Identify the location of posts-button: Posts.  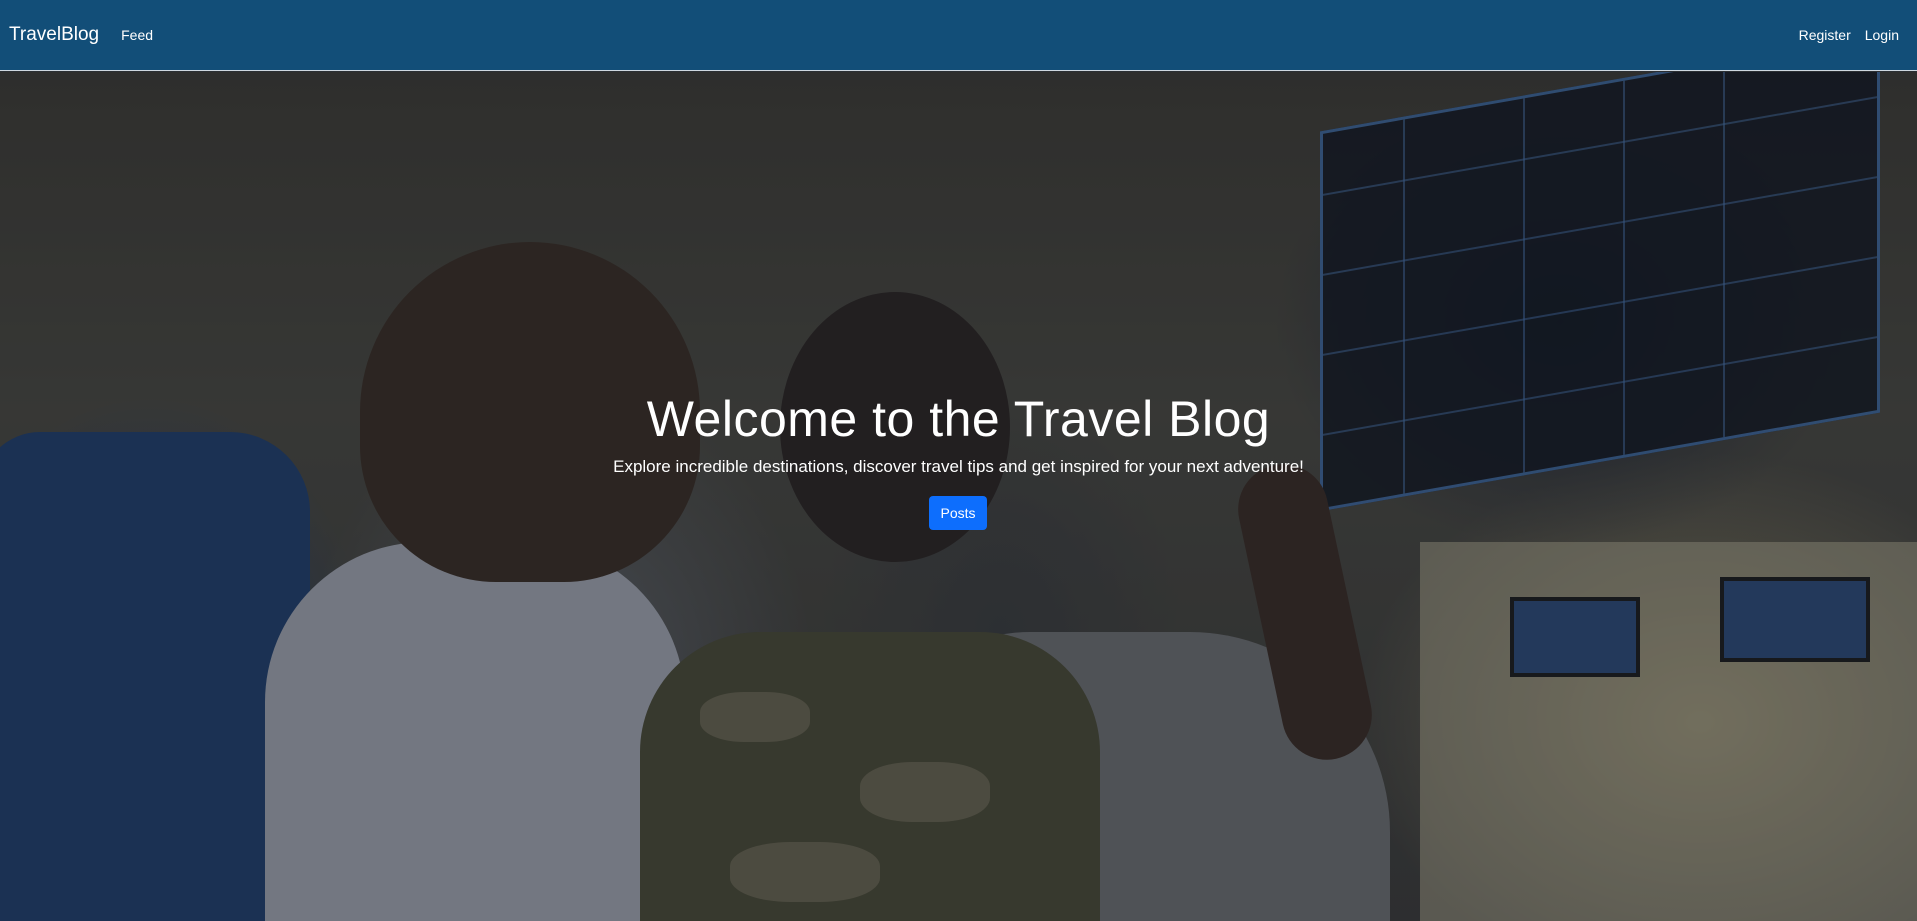
(958, 513).